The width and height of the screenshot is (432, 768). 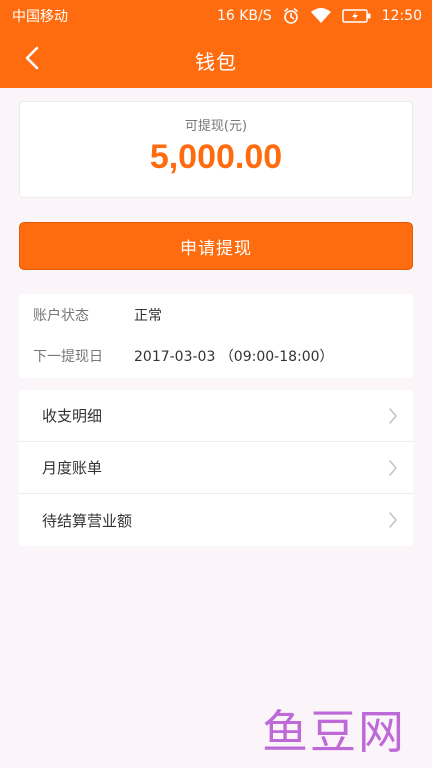 I want to click on status-indicators: 16 KB/S 12:50, so click(x=319, y=16).